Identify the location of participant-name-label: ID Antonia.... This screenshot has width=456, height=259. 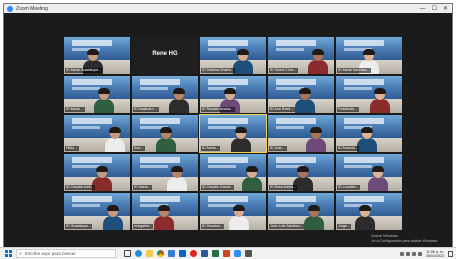
(348, 148).